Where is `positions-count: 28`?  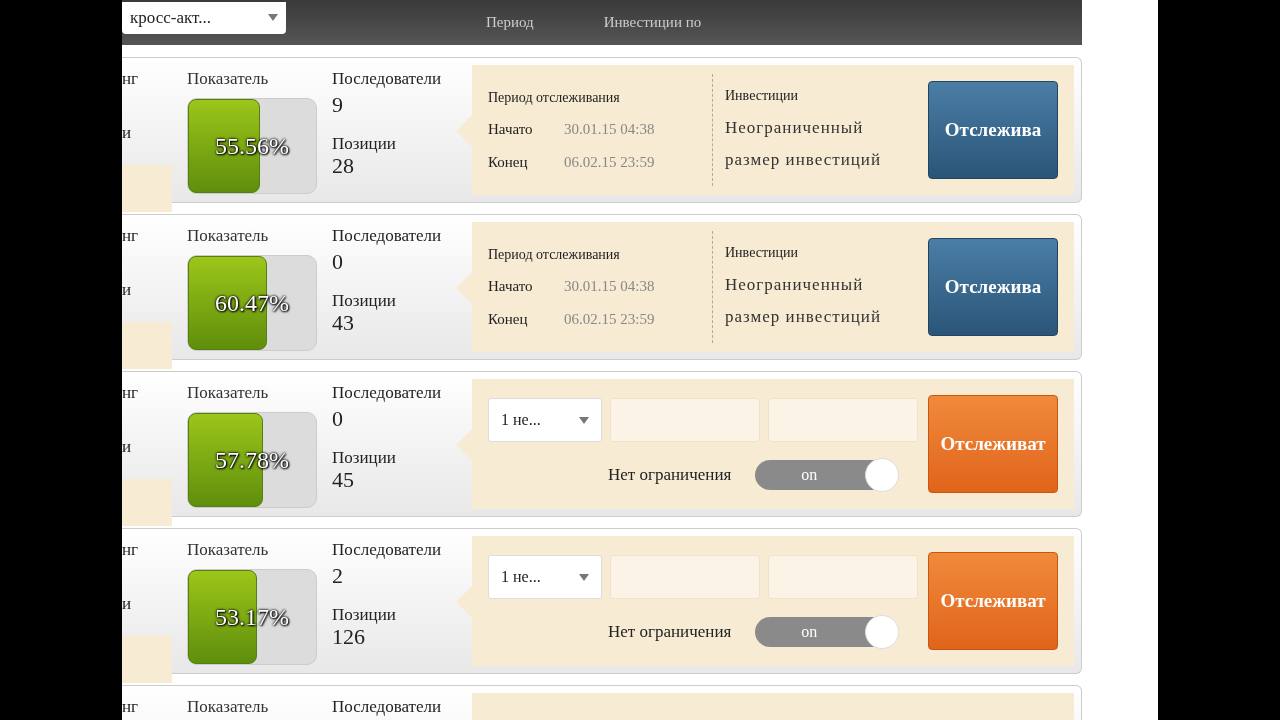
positions-count: 28 is located at coordinates (343, 165).